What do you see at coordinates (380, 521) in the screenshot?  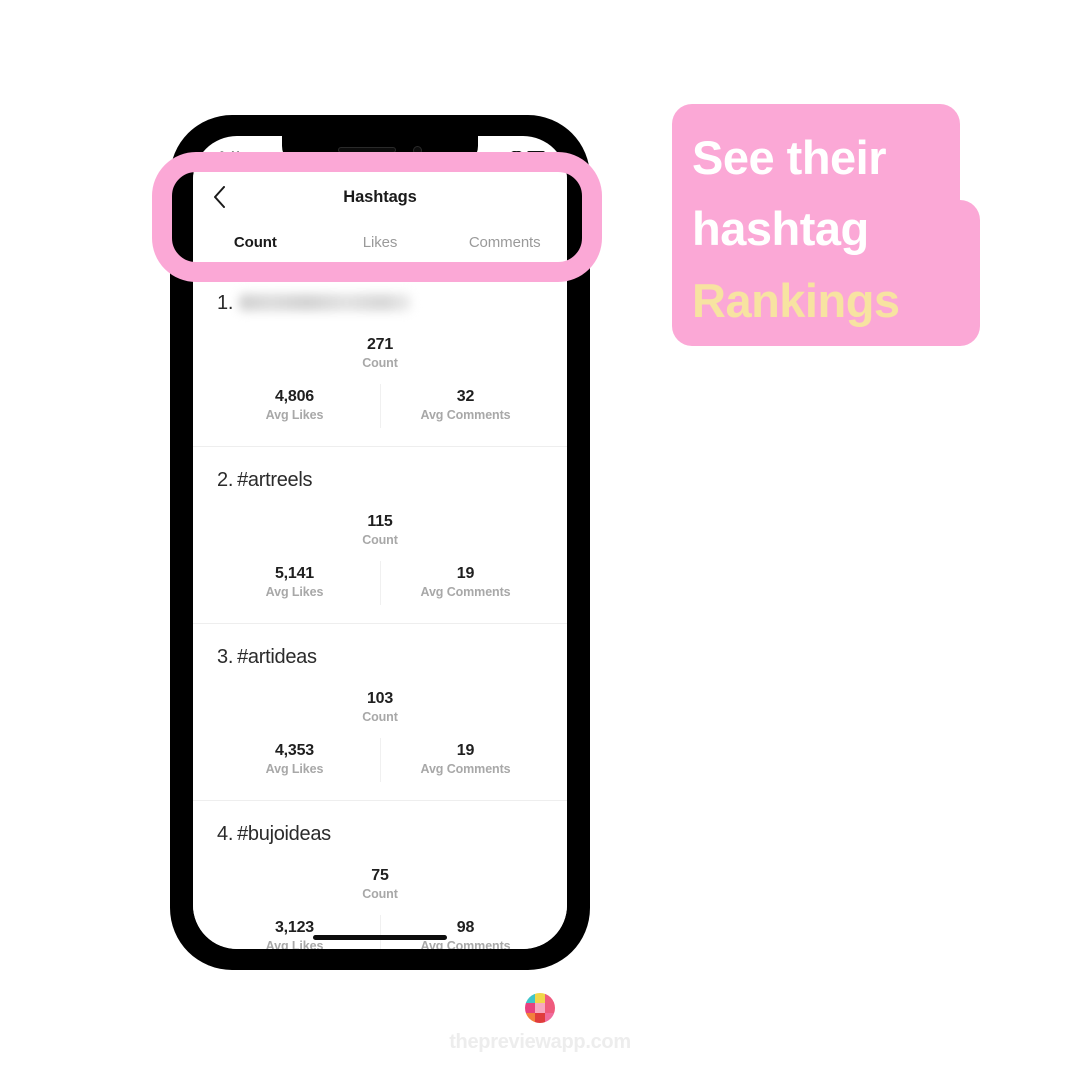 I see `count-value: 115` at bounding box center [380, 521].